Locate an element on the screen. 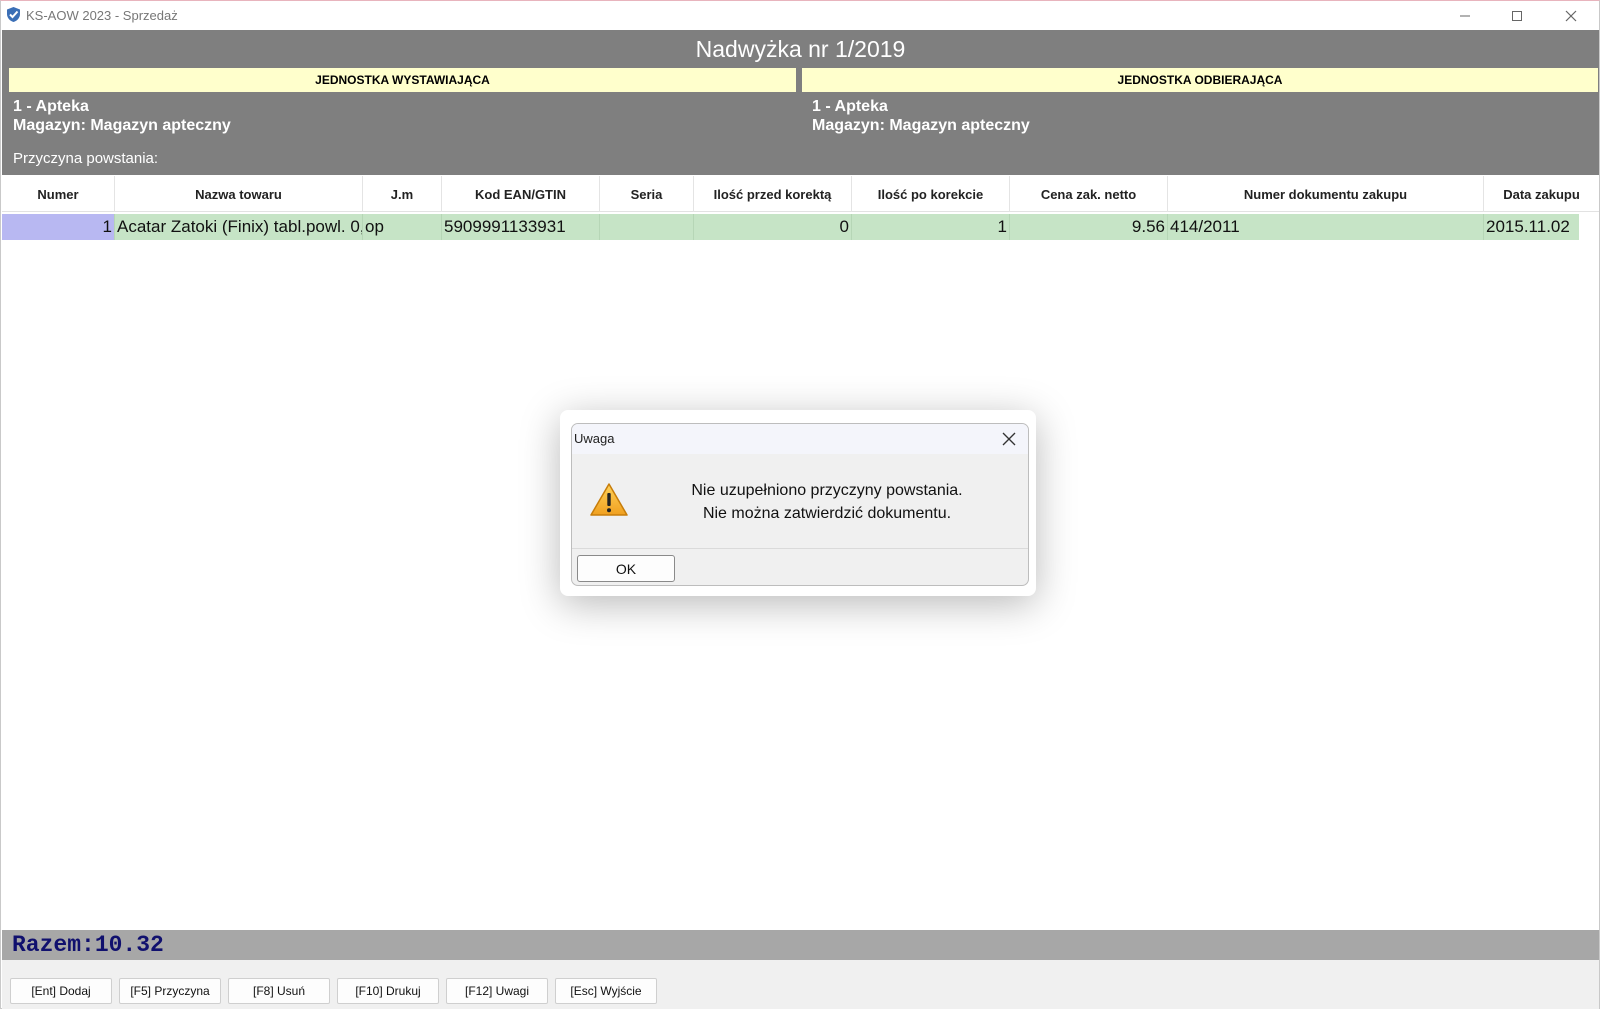 The image size is (1600, 1009). cell-data: 2015.11.02 is located at coordinates (1531, 227).